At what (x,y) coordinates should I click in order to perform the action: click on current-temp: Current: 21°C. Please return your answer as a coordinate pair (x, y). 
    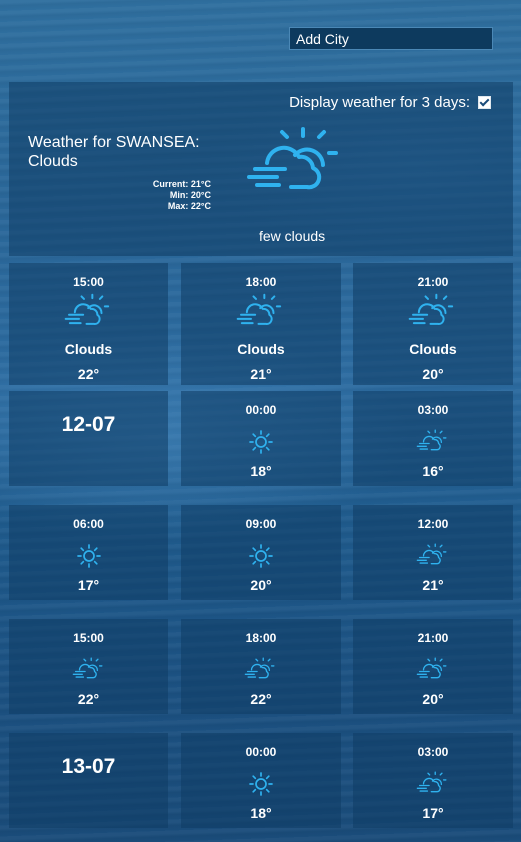
    Looking at the image, I should click on (181, 184).